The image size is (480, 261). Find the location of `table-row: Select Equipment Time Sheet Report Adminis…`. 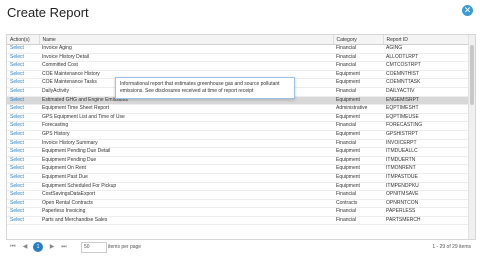

table-row: Select Equipment Time Sheet Report Adminis… is located at coordinates (240, 109).